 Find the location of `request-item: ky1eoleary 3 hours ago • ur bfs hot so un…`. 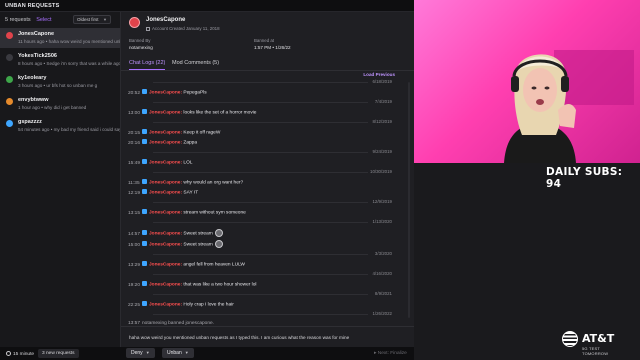

request-item: ky1eoleary 3 hours ago • ur bfs hot so un… is located at coordinates (60, 82).